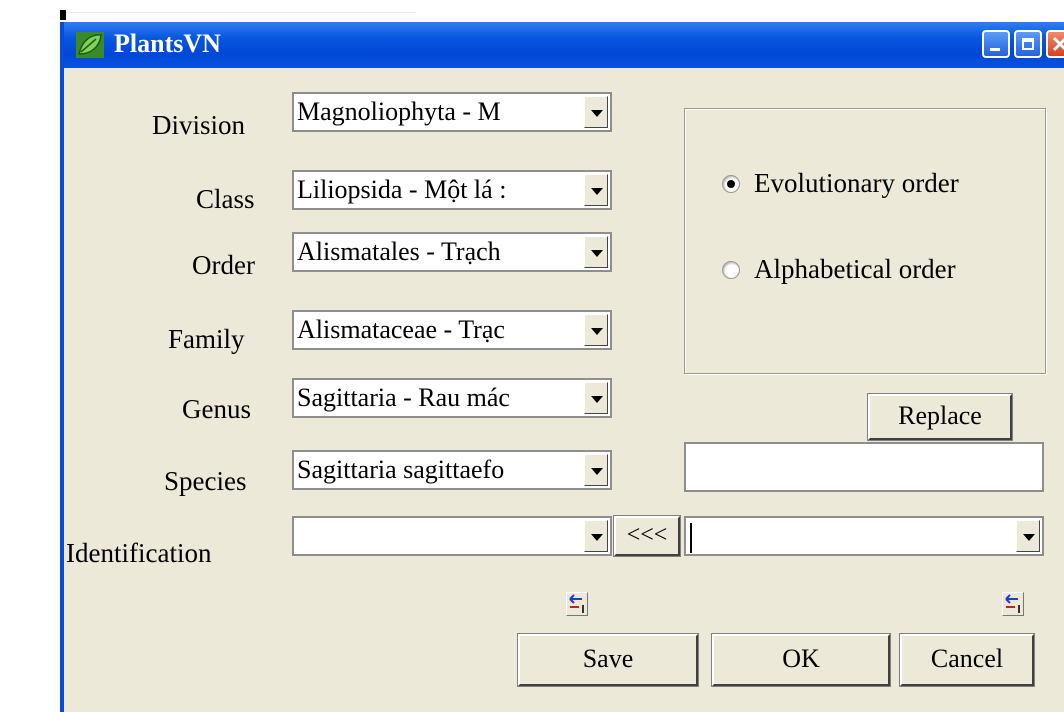  What do you see at coordinates (403, 397) in the screenshot?
I see `genus-value: Sagittaria - Rau mác` at bounding box center [403, 397].